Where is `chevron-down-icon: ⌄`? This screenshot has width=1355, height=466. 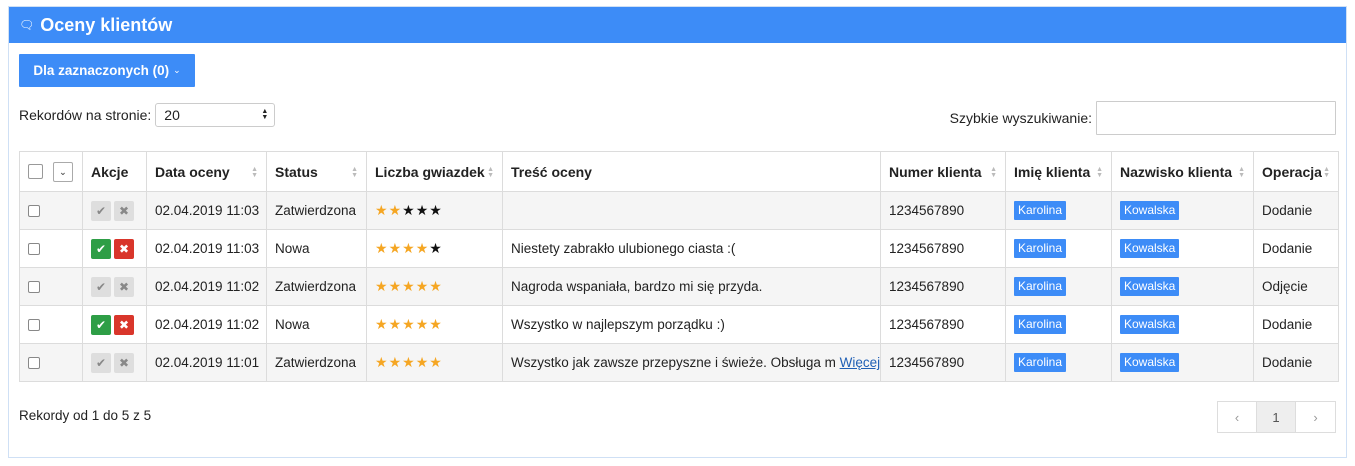 chevron-down-icon: ⌄ is located at coordinates (177, 70).